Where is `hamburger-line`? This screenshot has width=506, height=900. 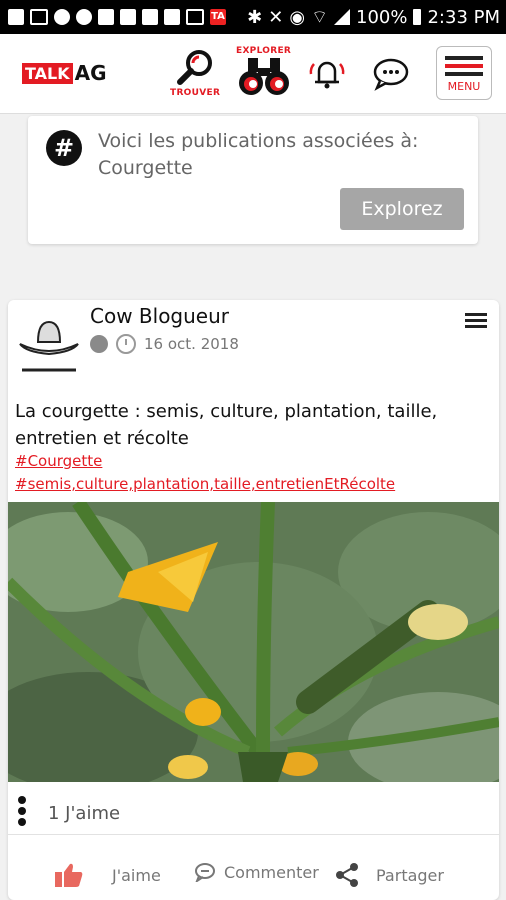 hamburger-line is located at coordinates (464, 73).